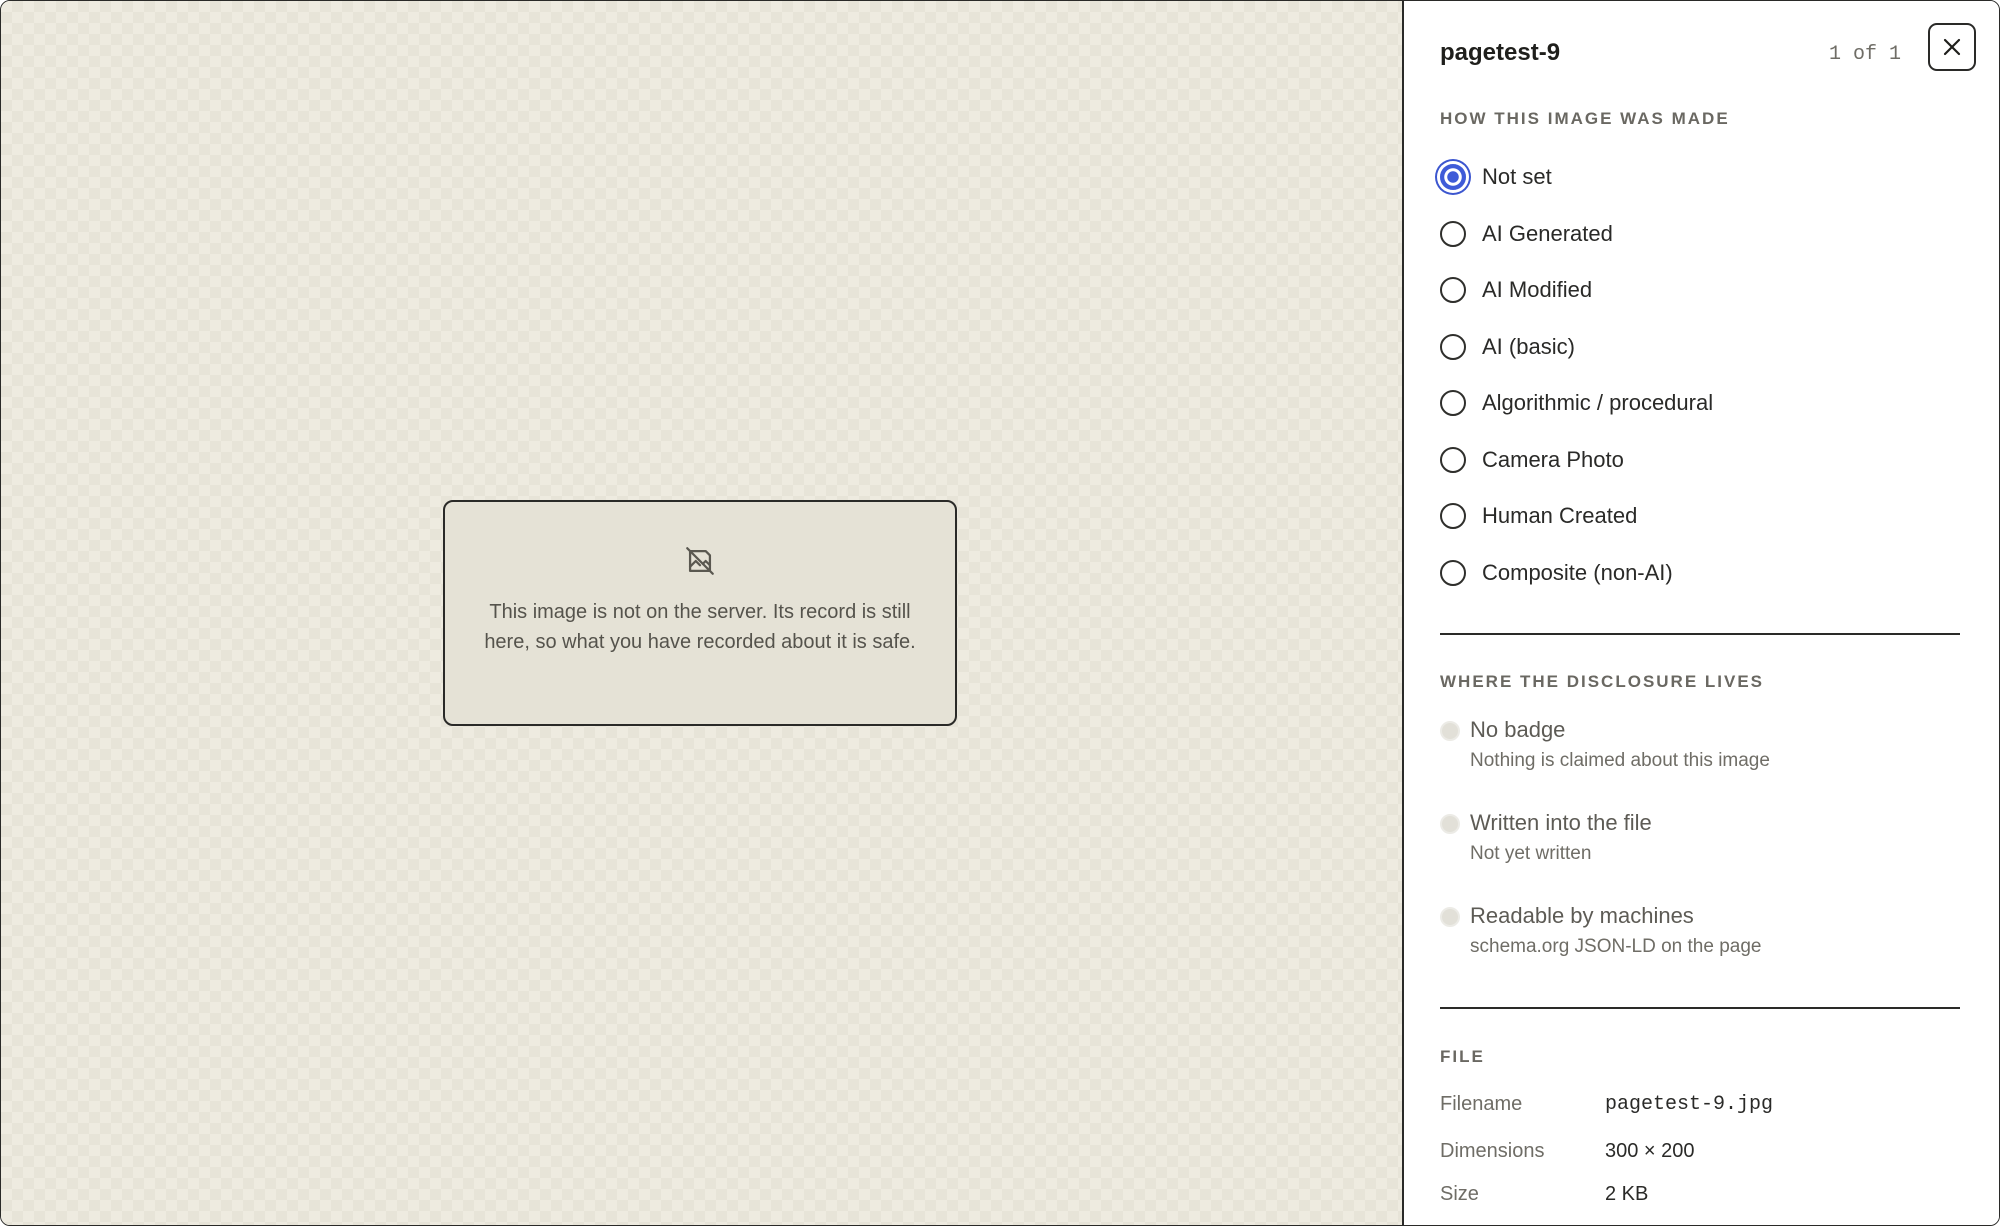 The width and height of the screenshot is (2000, 1226). Describe the element at coordinates (1585, 118) in the screenshot. I see `provenance-heading: HOW THIS IMAGE WAS MADE` at that location.